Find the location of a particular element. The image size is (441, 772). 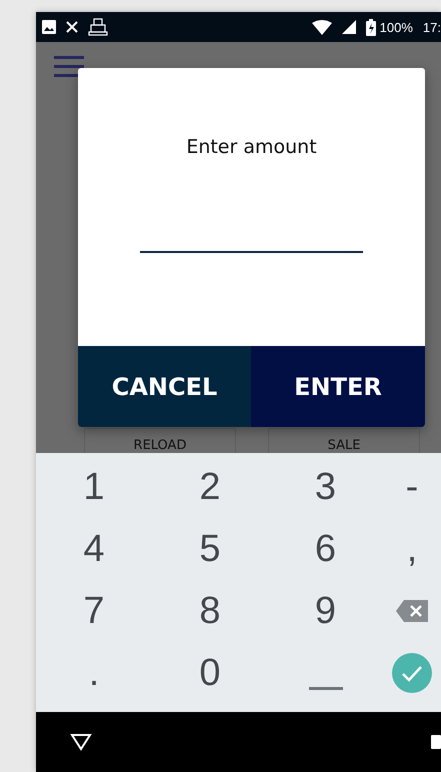

keypad-key: 8 is located at coordinates (210, 611).